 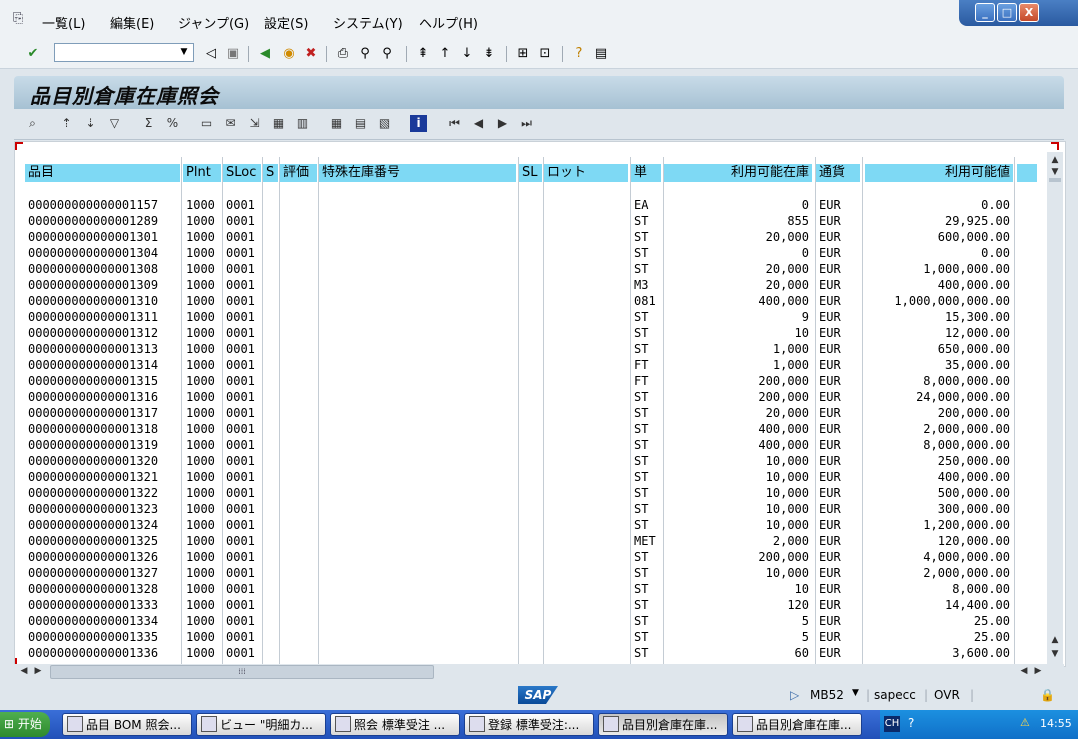 I want to click on column-header-sl: SL, so click(x=530, y=173).